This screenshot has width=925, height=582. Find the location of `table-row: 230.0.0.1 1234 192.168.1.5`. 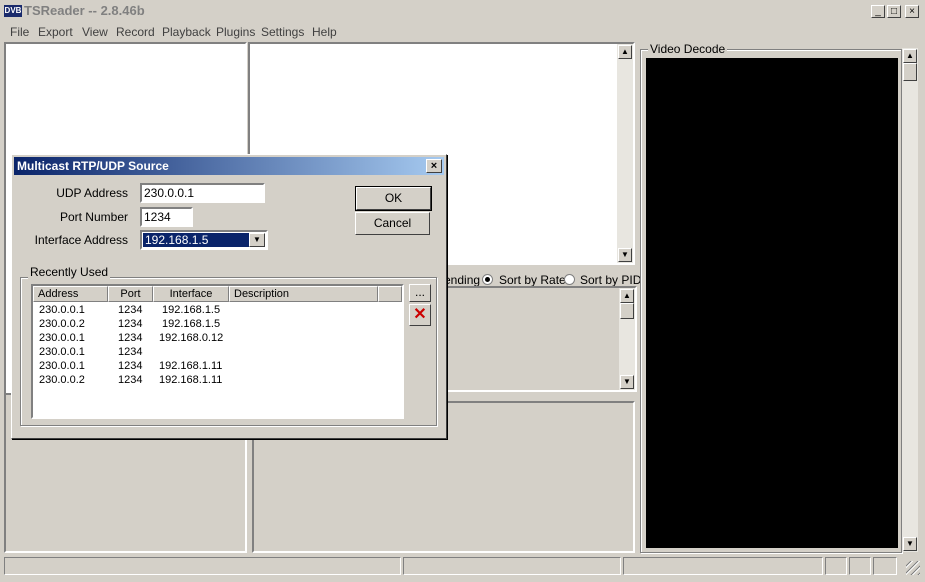

table-row: 230.0.0.1 1234 192.168.1.5 is located at coordinates (217, 310).